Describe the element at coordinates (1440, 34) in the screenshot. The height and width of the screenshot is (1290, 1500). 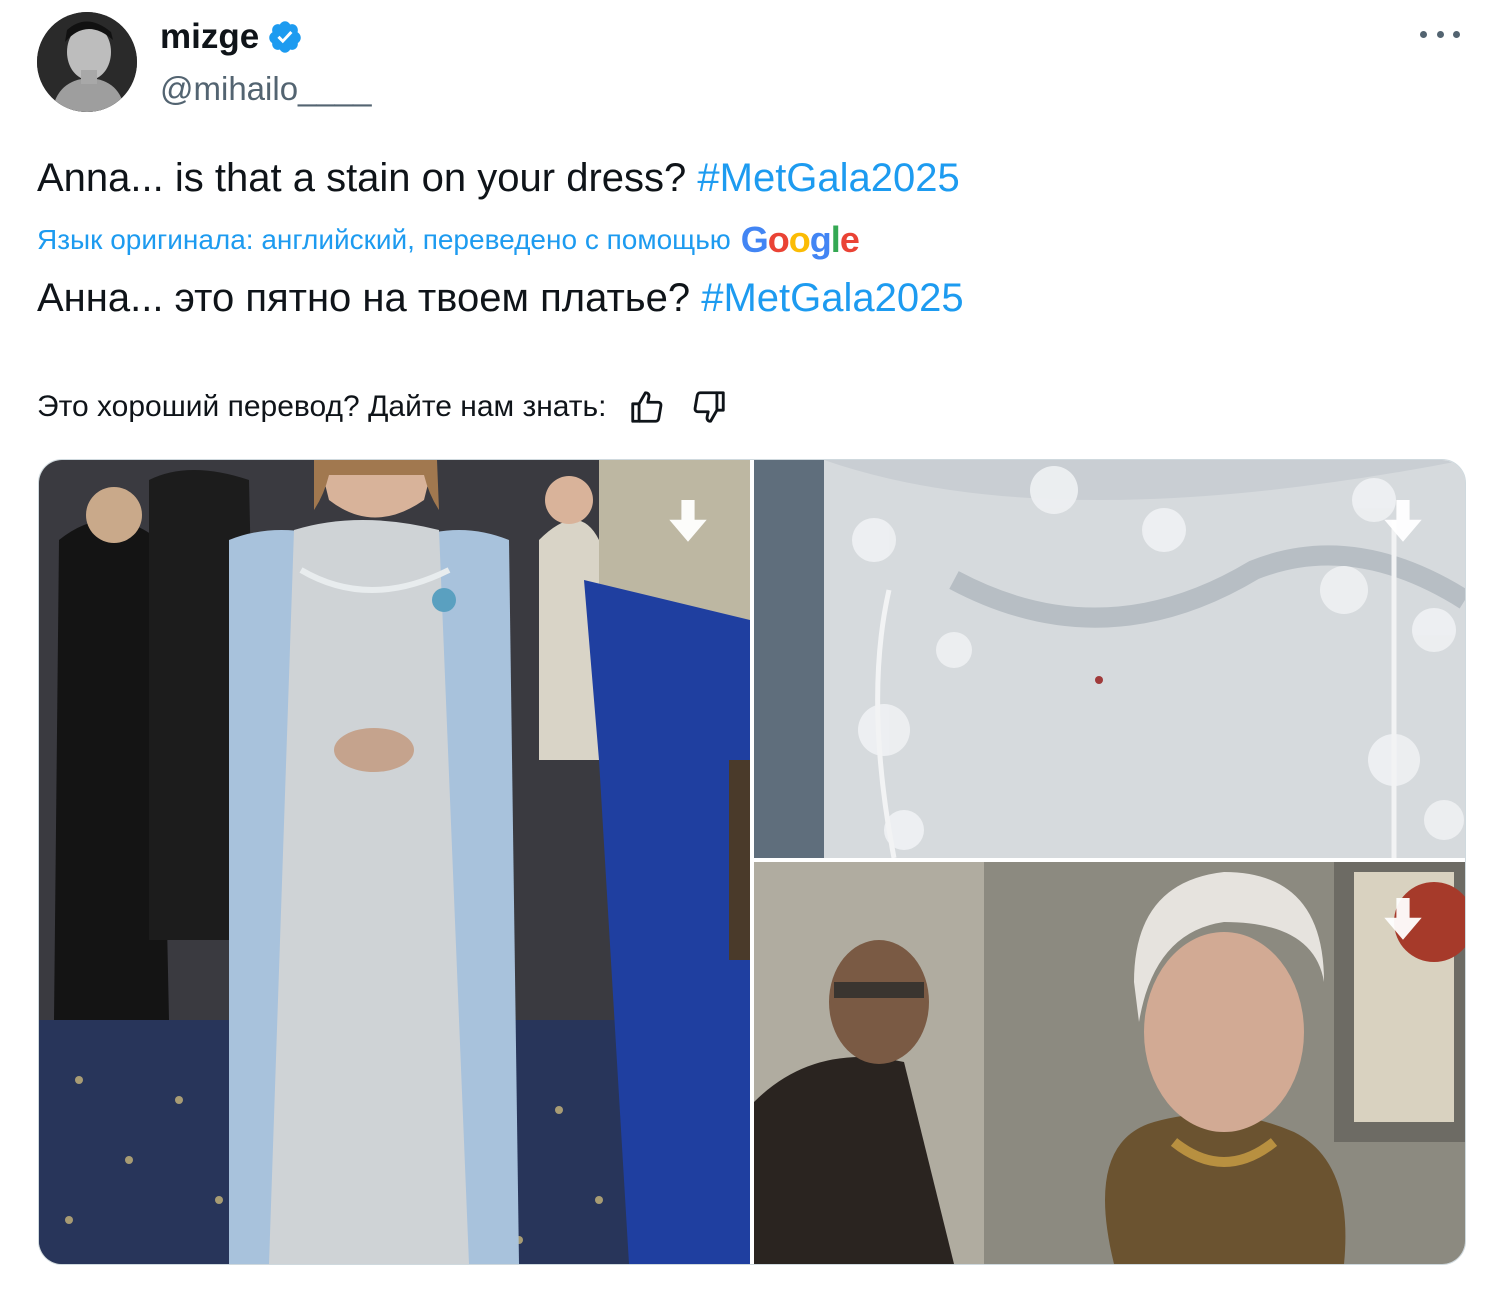
I see `more-dots-icon` at that location.